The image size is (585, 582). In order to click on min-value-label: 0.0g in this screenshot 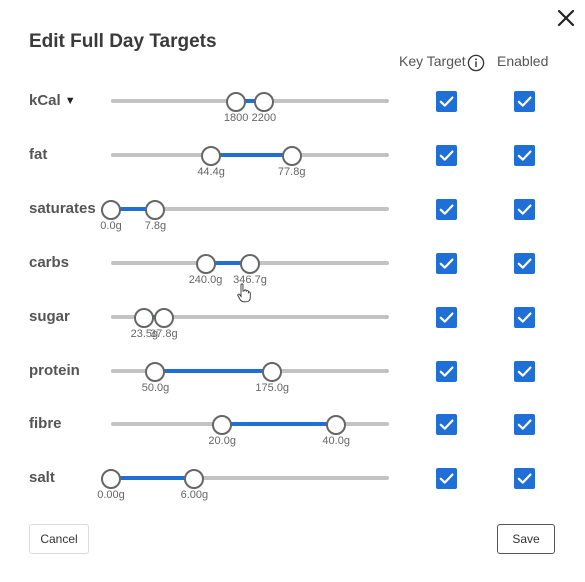, I will do `click(111, 225)`.